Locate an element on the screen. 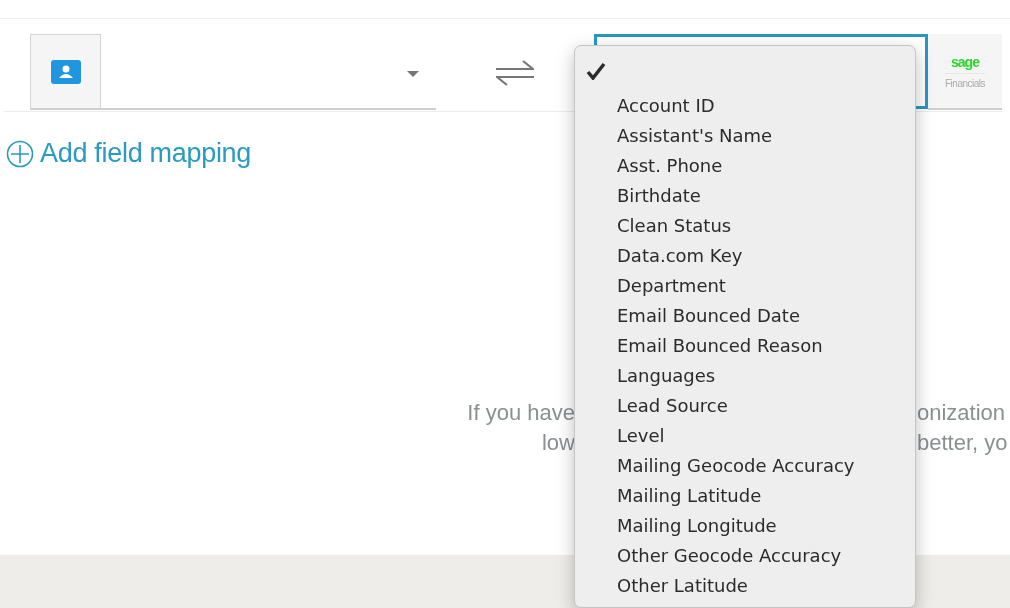 The image size is (1010, 608). info-text: better, yo is located at coordinates (963, 442).